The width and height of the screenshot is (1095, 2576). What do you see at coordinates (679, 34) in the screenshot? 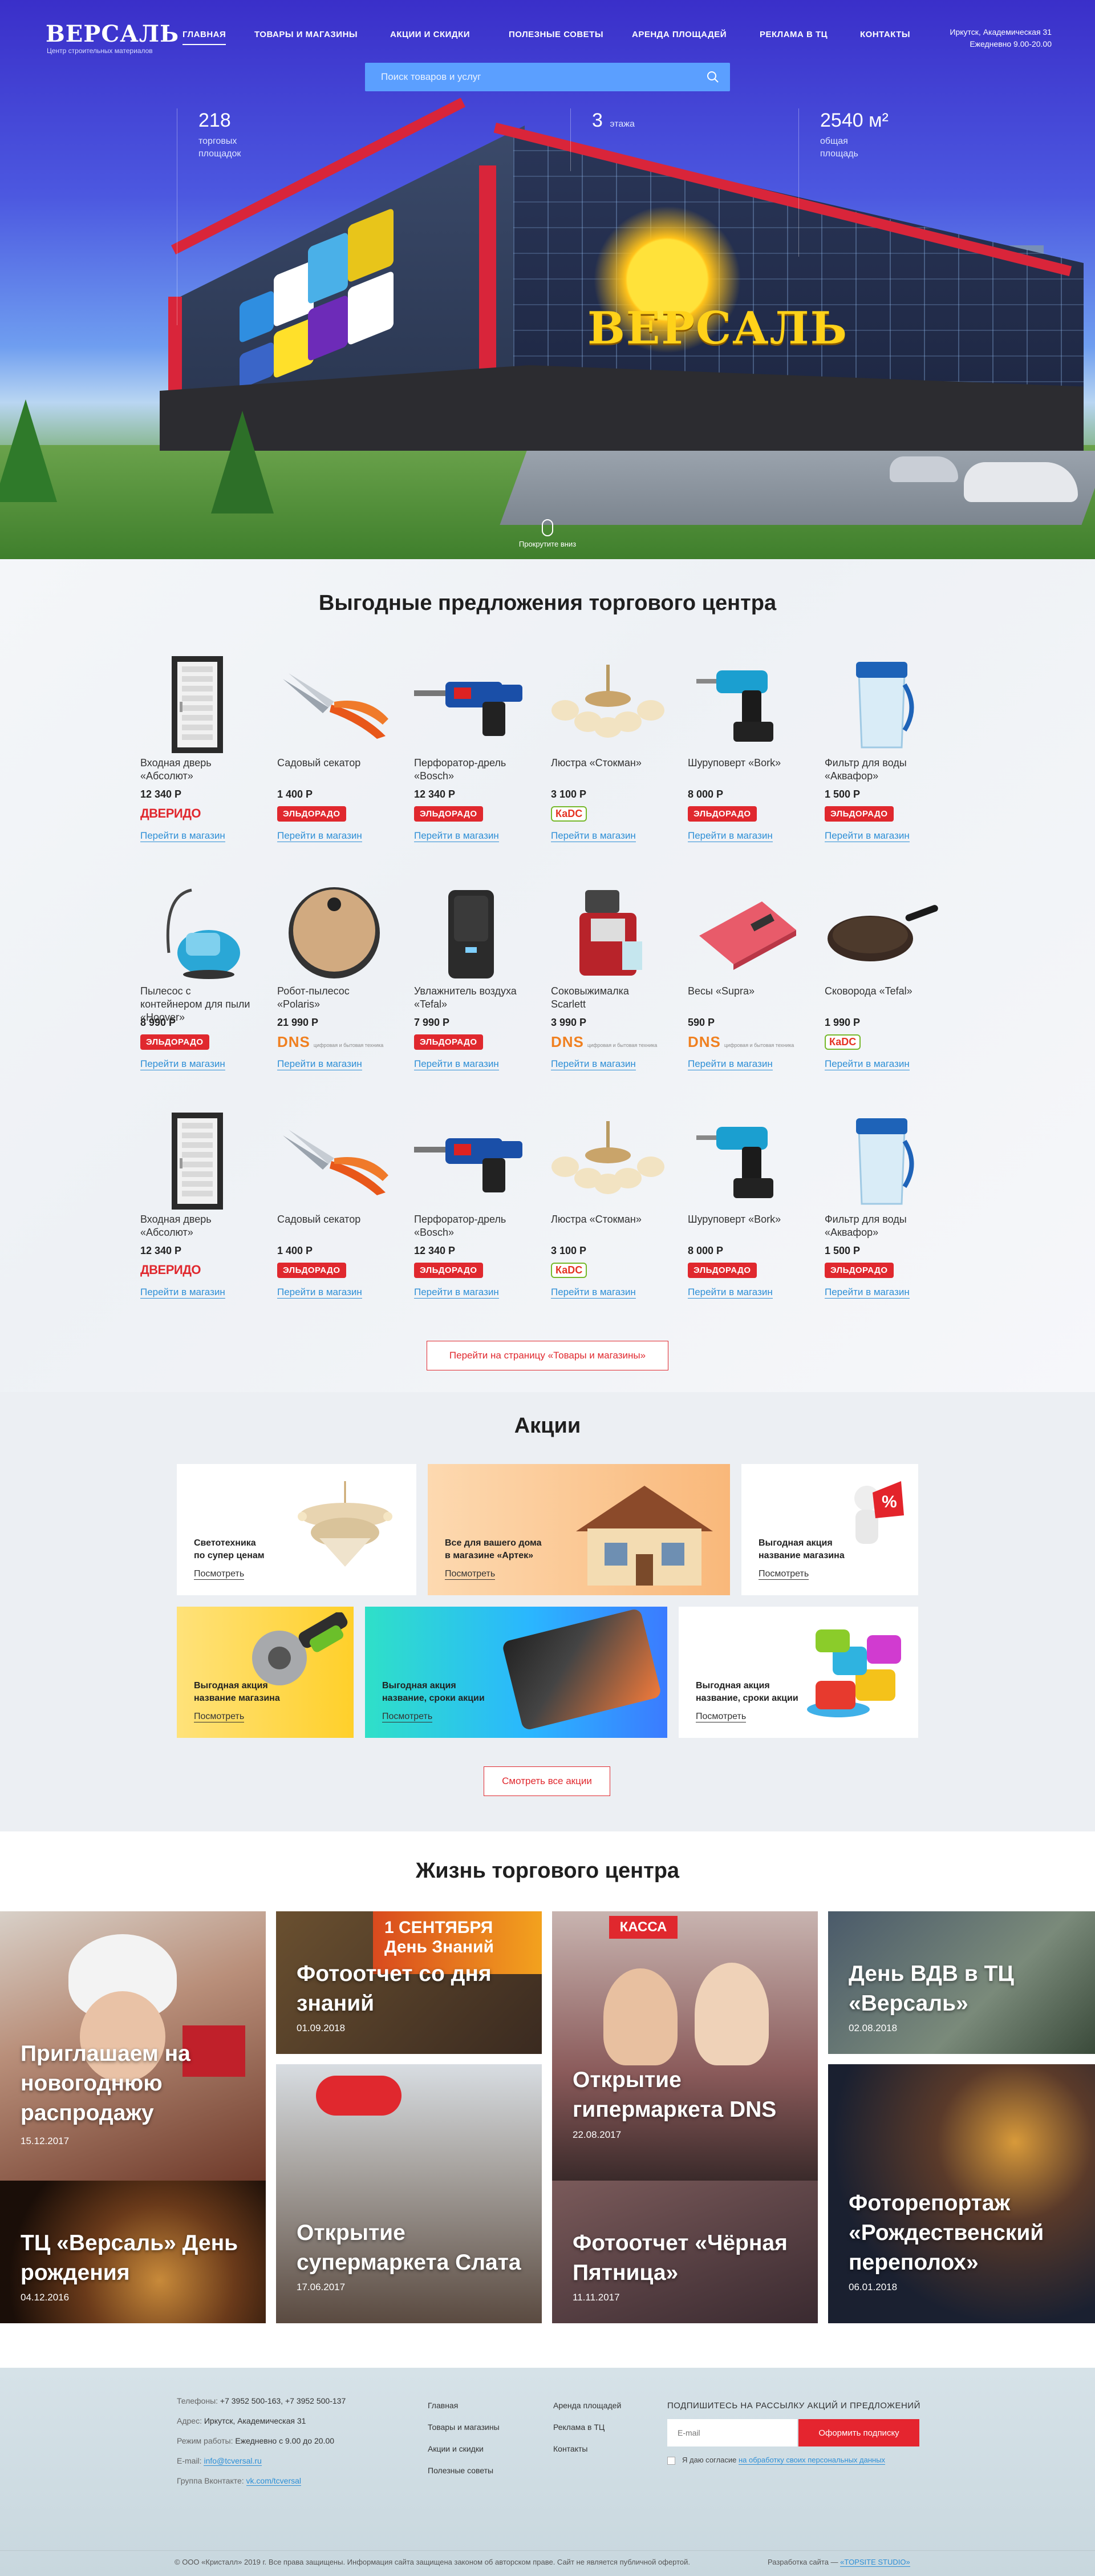
I see `nav-rent: АРЕНДА ПЛОЩАДЕЙ` at bounding box center [679, 34].